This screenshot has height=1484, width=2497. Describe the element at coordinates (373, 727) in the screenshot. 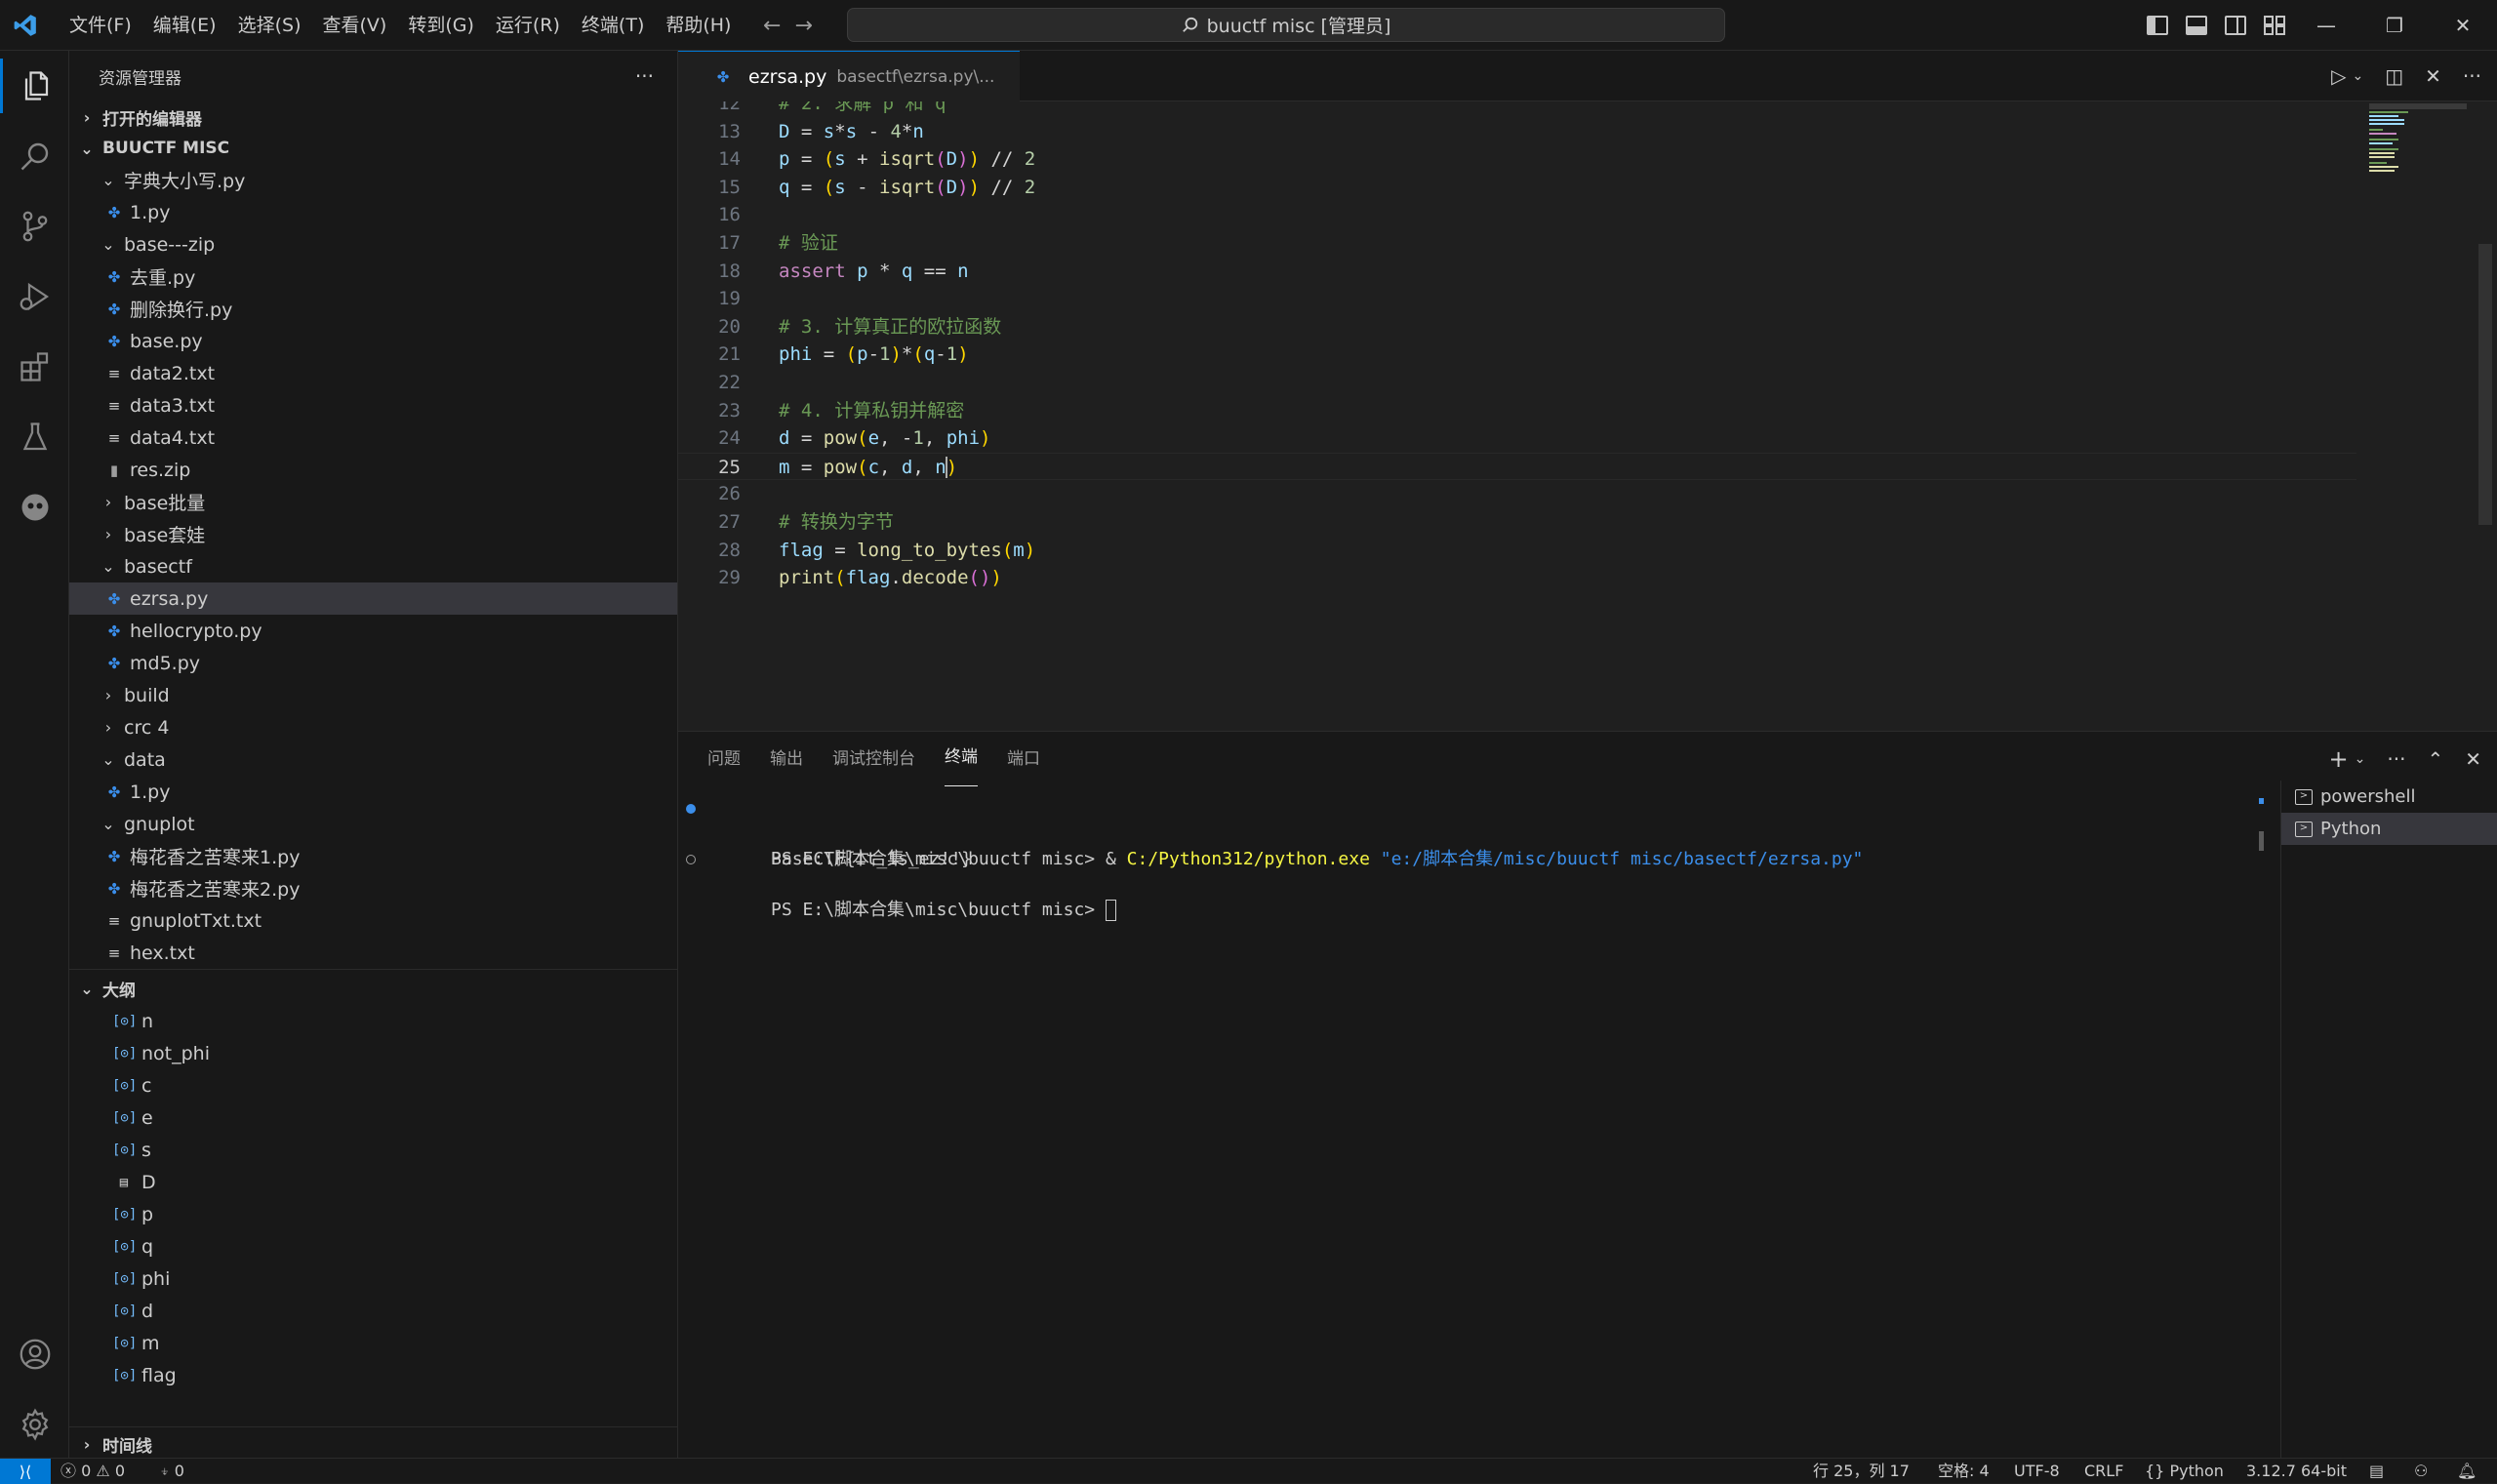

I see `tree-folder: › crc 4` at that location.